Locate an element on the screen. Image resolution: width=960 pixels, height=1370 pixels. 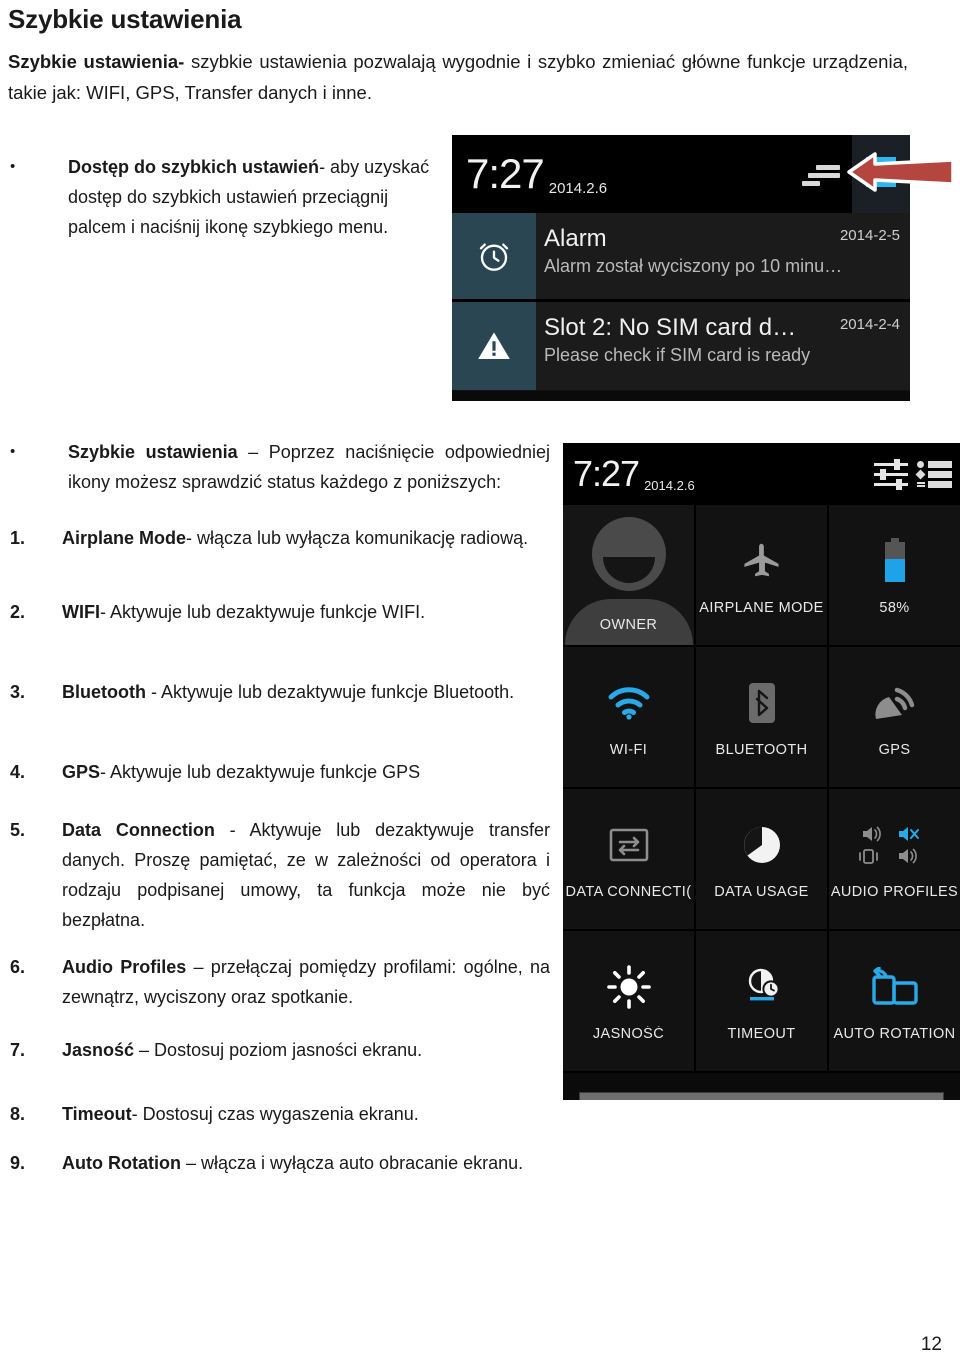
tile-owner: OWNER is located at coordinates (628, 575).